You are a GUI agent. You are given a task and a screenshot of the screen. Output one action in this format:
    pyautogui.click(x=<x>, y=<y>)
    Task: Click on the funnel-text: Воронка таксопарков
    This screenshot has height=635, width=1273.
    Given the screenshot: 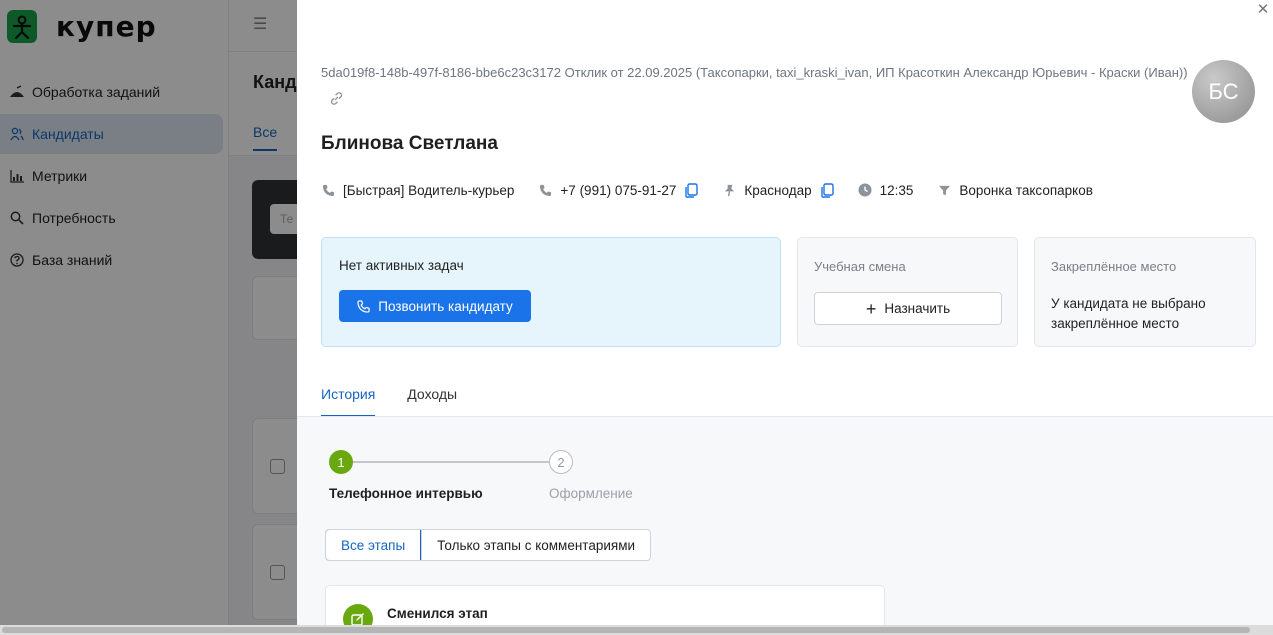 What is the action you would take?
    pyautogui.click(x=1026, y=190)
    